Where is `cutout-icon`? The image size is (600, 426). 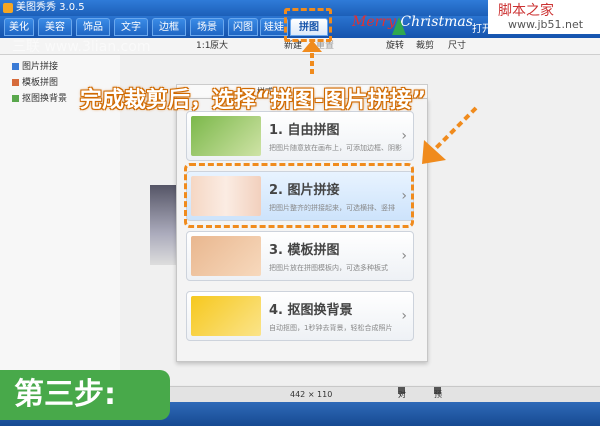 cutout-icon is located at coordinates (15, 98).